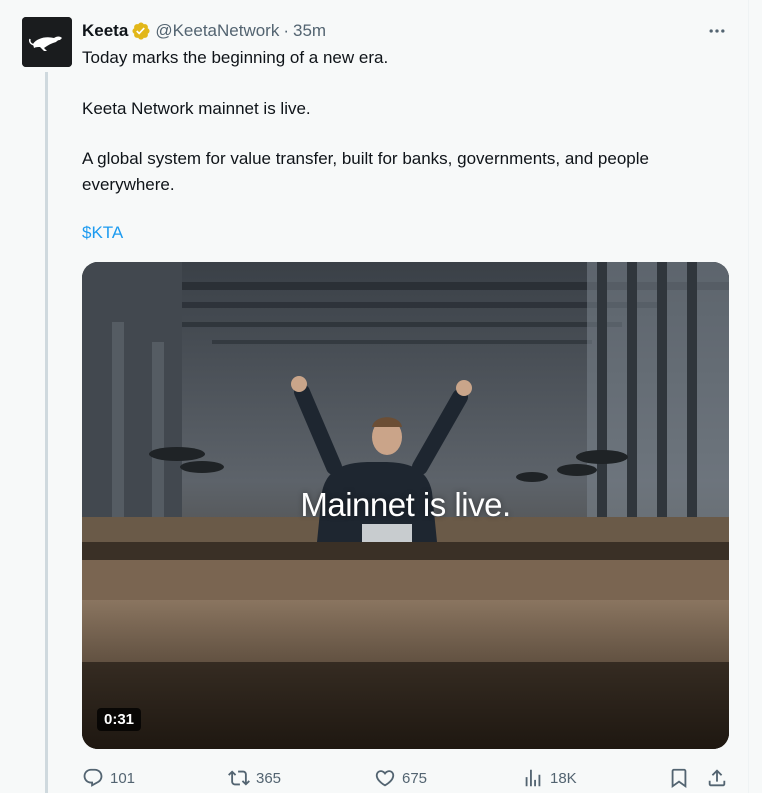  What do you see at coordinates (309, 31) in the screenshot?
I see `tweet-timestamp: 35m` at bounding box center [309, 31].